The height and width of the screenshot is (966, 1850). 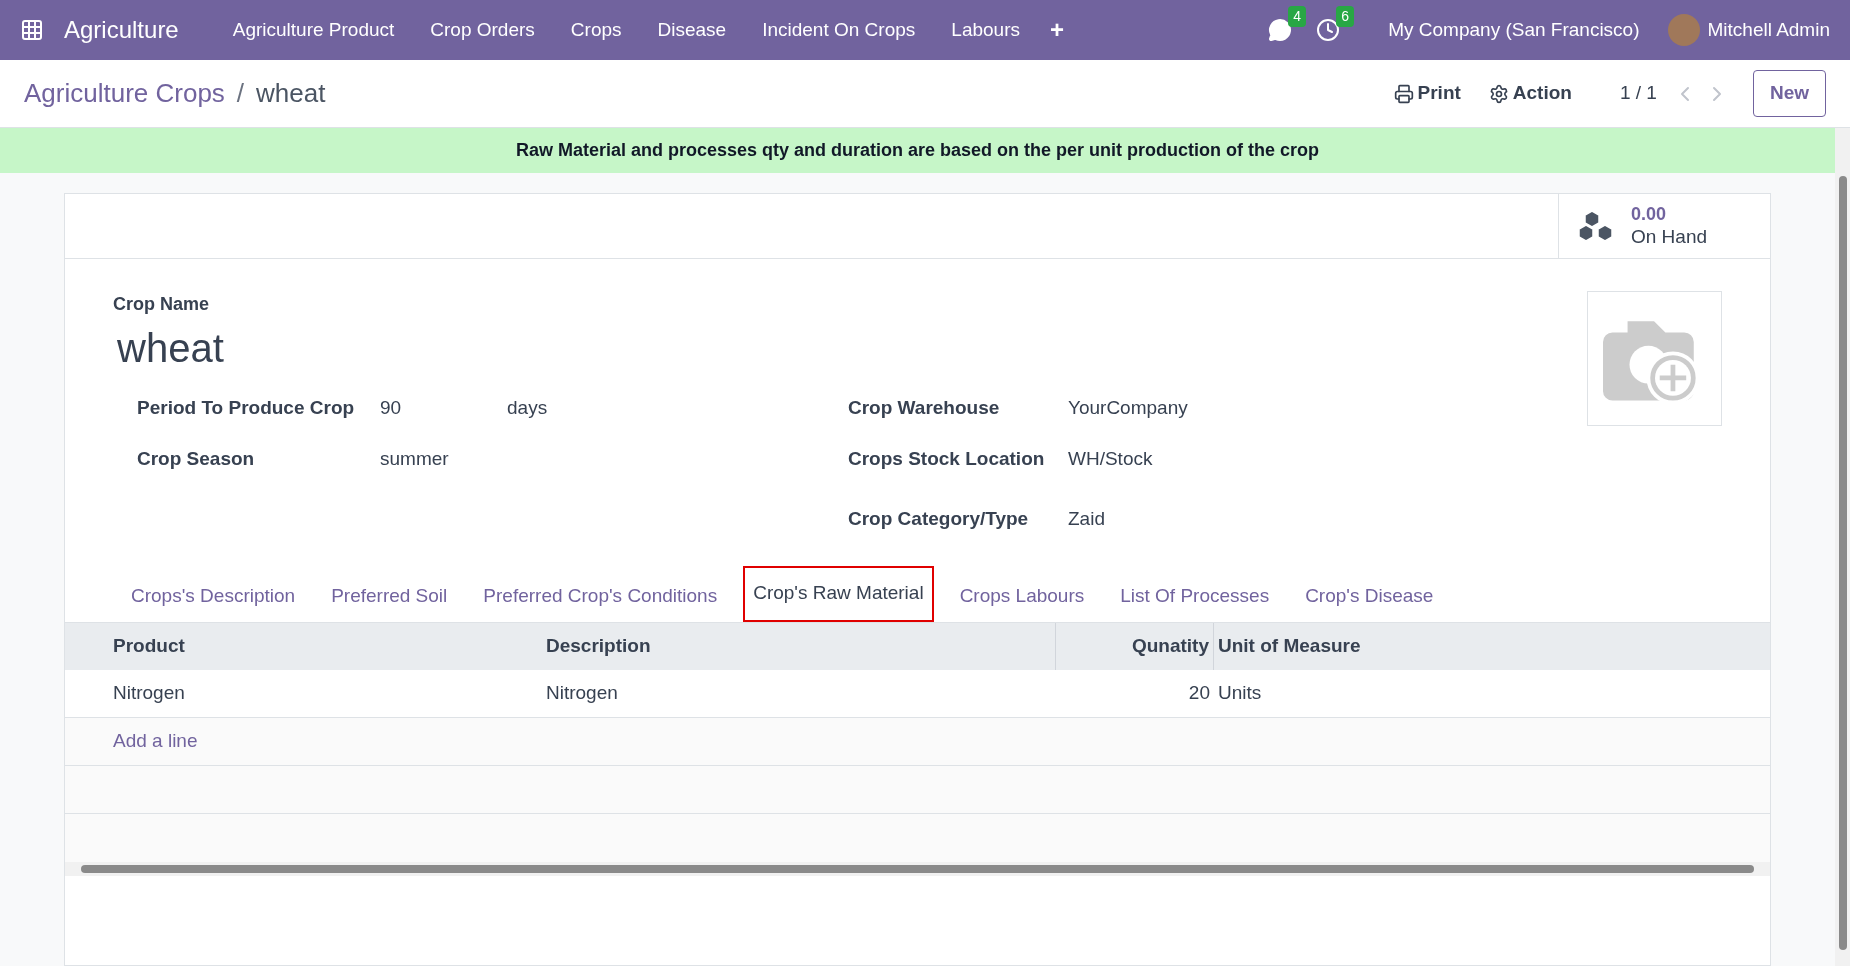 What do you see at coordinates (596, 30) in the screenshot?
I see `menu-item: Crops` at bounding box center [596, 30].